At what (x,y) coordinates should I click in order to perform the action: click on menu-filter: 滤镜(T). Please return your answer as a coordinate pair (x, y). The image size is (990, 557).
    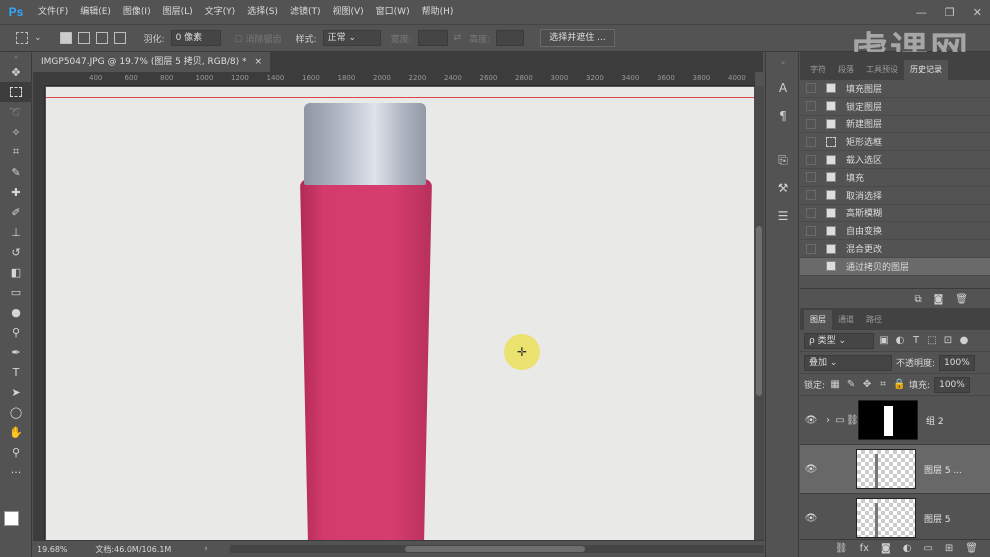
    Looking at the image, I should click on (305, 12).